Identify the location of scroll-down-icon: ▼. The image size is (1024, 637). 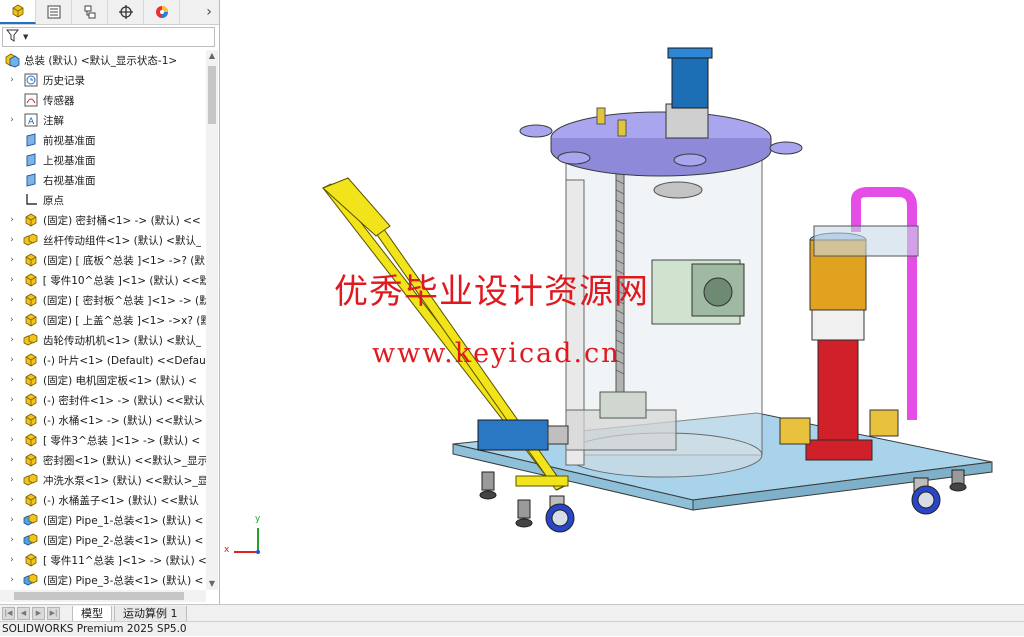
(212, 584).